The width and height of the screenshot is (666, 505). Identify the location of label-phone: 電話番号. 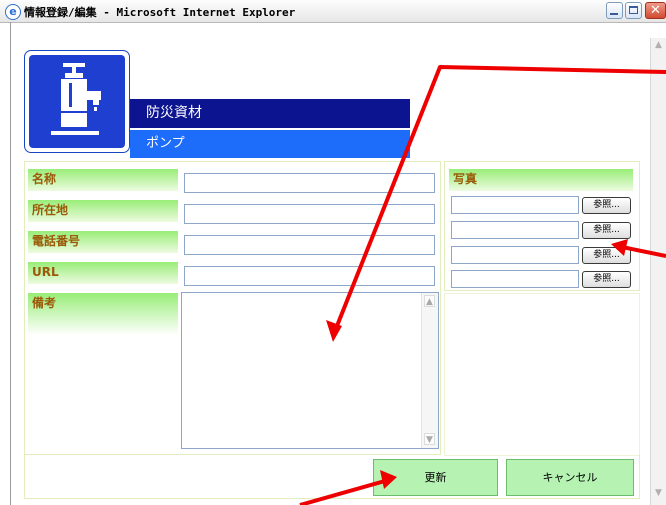
(103, 242).